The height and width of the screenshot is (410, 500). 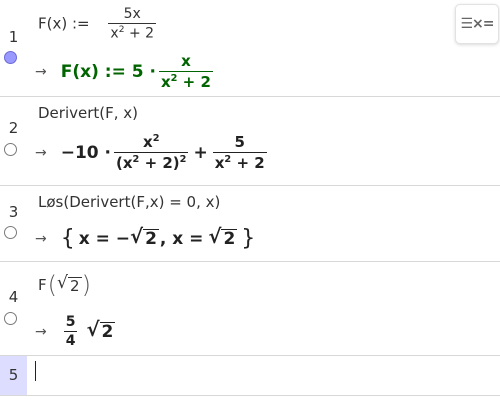 What do you see at coordinates (132, 32) in the screenshot?
I see `input-denominator: x2 + 2` at bounding box center [132, 32].